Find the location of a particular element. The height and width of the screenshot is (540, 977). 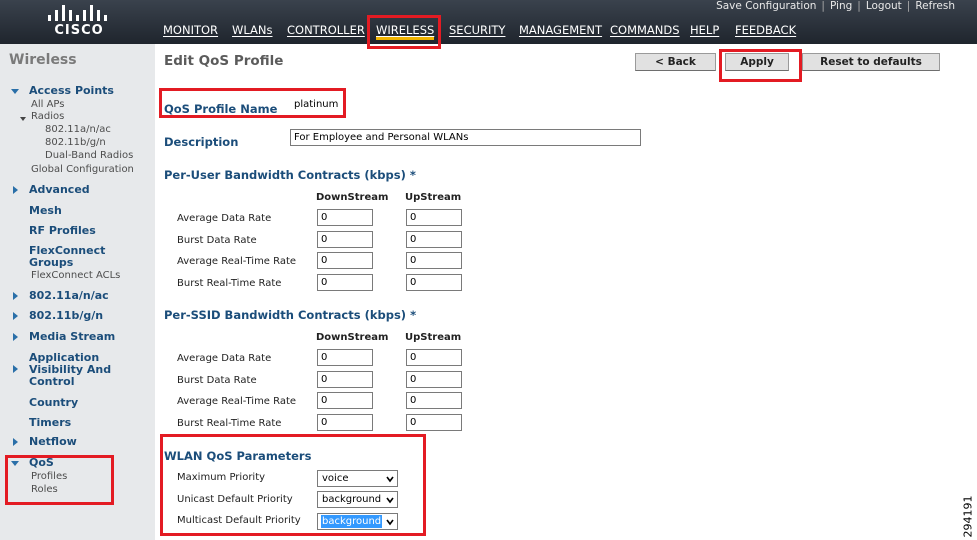

per-user-burst-rt-down-input: 0 is located at coordinates (345, 282).